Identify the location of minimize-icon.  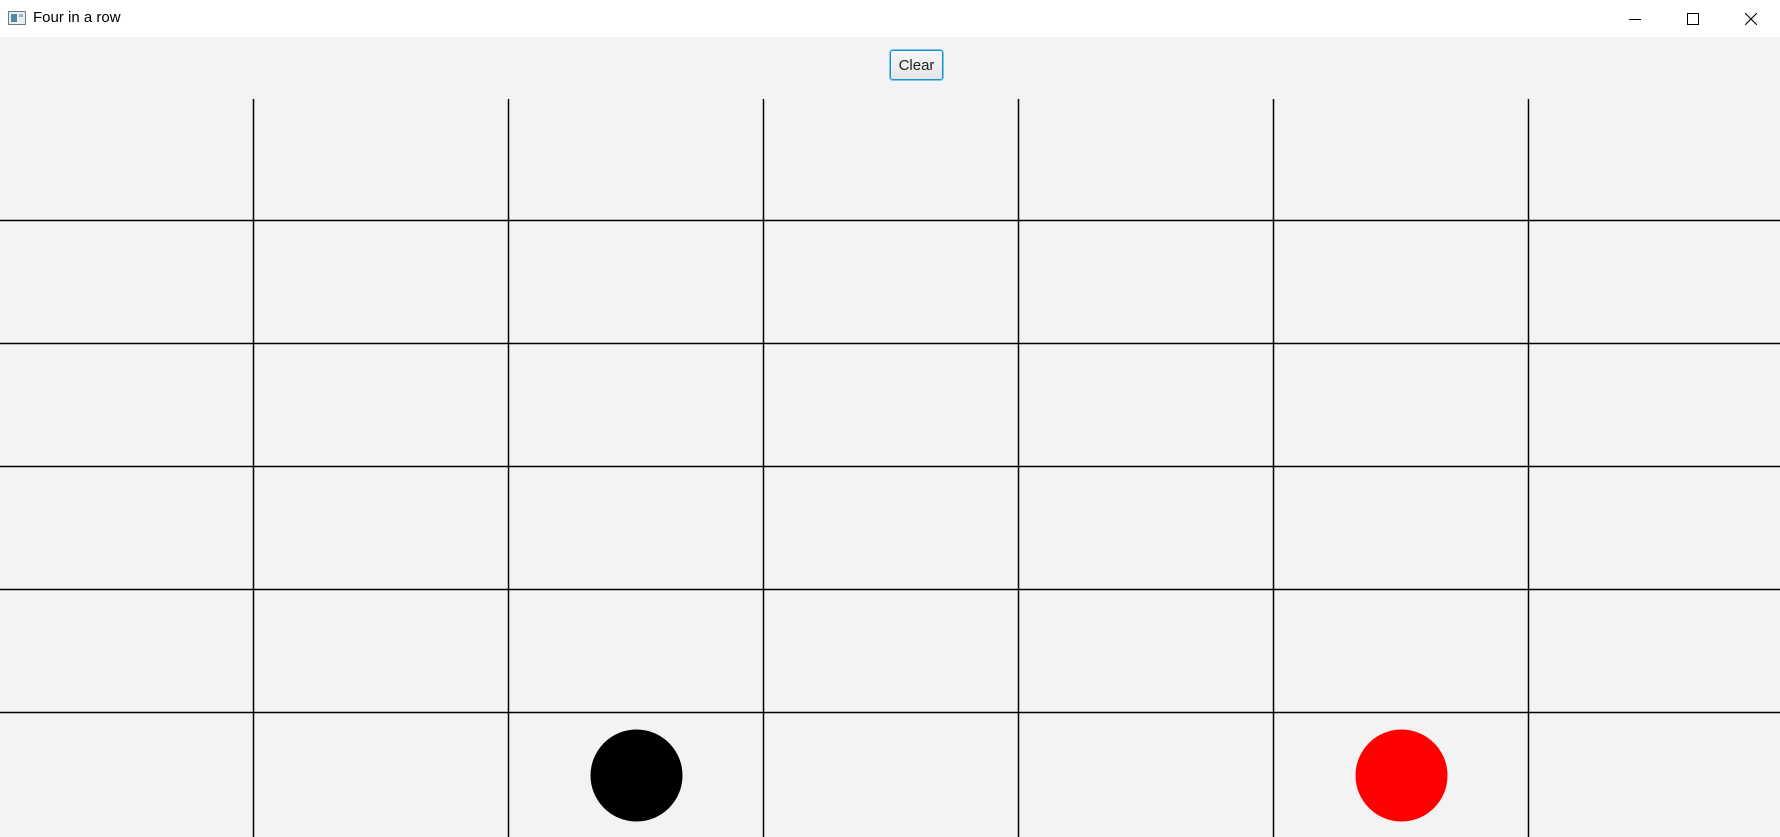
(1635, 19).